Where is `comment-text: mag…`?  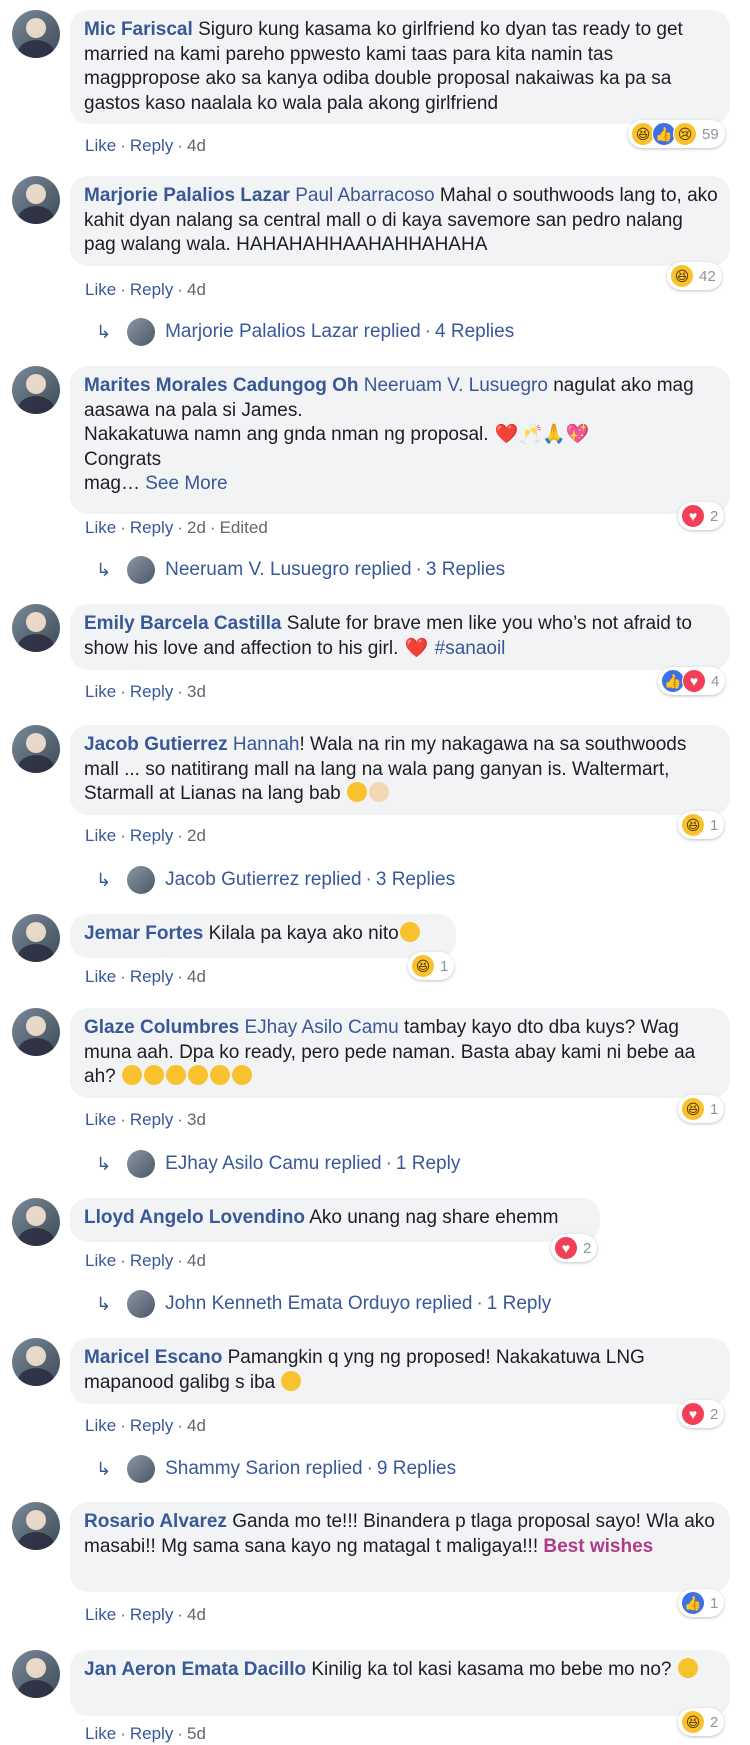
comment-text: mag… is located at coordinates (112, 483).